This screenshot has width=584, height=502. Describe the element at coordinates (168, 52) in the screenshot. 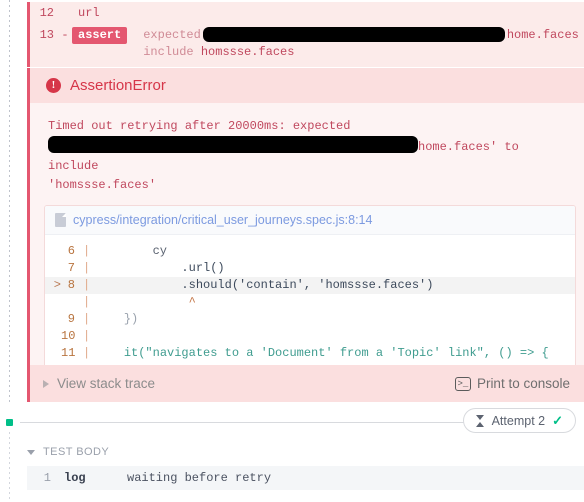

I see `command-message-label2: include` at that location.